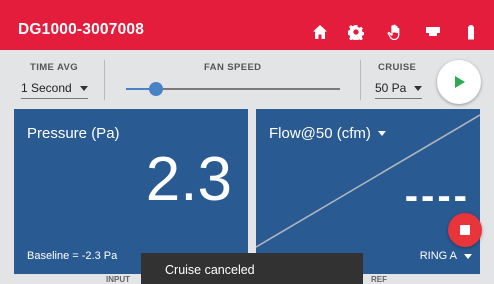 The height and width of the screenshot is (284, 494). Describe the element at coordinates (188, 179) in the screenshot. I see `pressure-value: 2.3` at that location.